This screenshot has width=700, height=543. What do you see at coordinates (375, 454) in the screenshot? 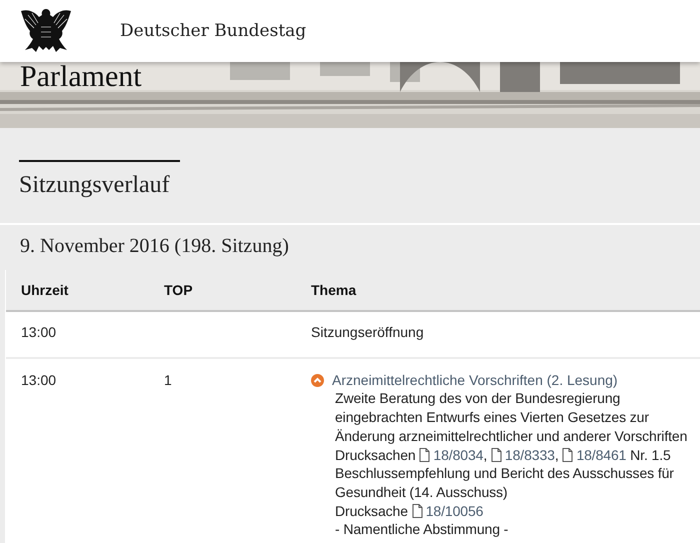
I see `documents-label: Drucksachen` at bounding box center [375, 454].